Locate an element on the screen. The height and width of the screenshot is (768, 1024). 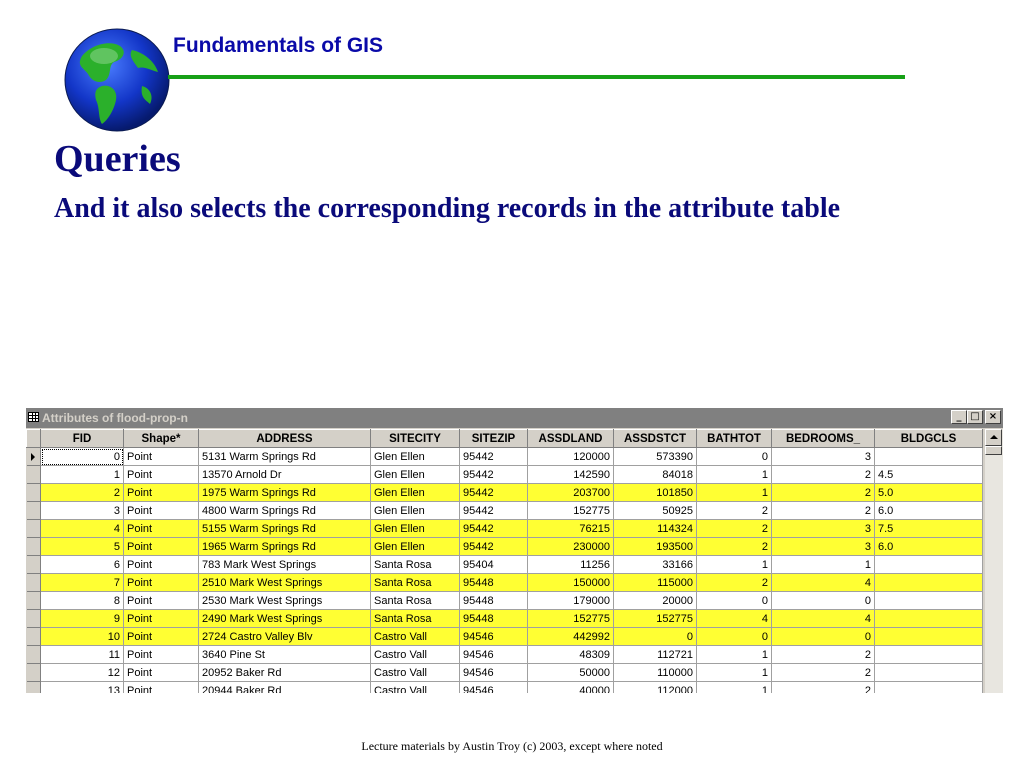
table-cell: 13 is located at coordinates (82, 687).